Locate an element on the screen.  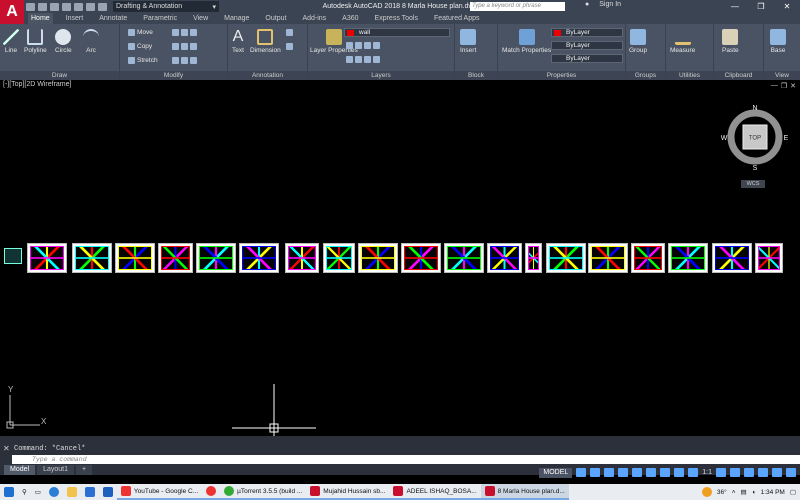
viewport-close-icon: ✕ is located at coordinates (793, 86).